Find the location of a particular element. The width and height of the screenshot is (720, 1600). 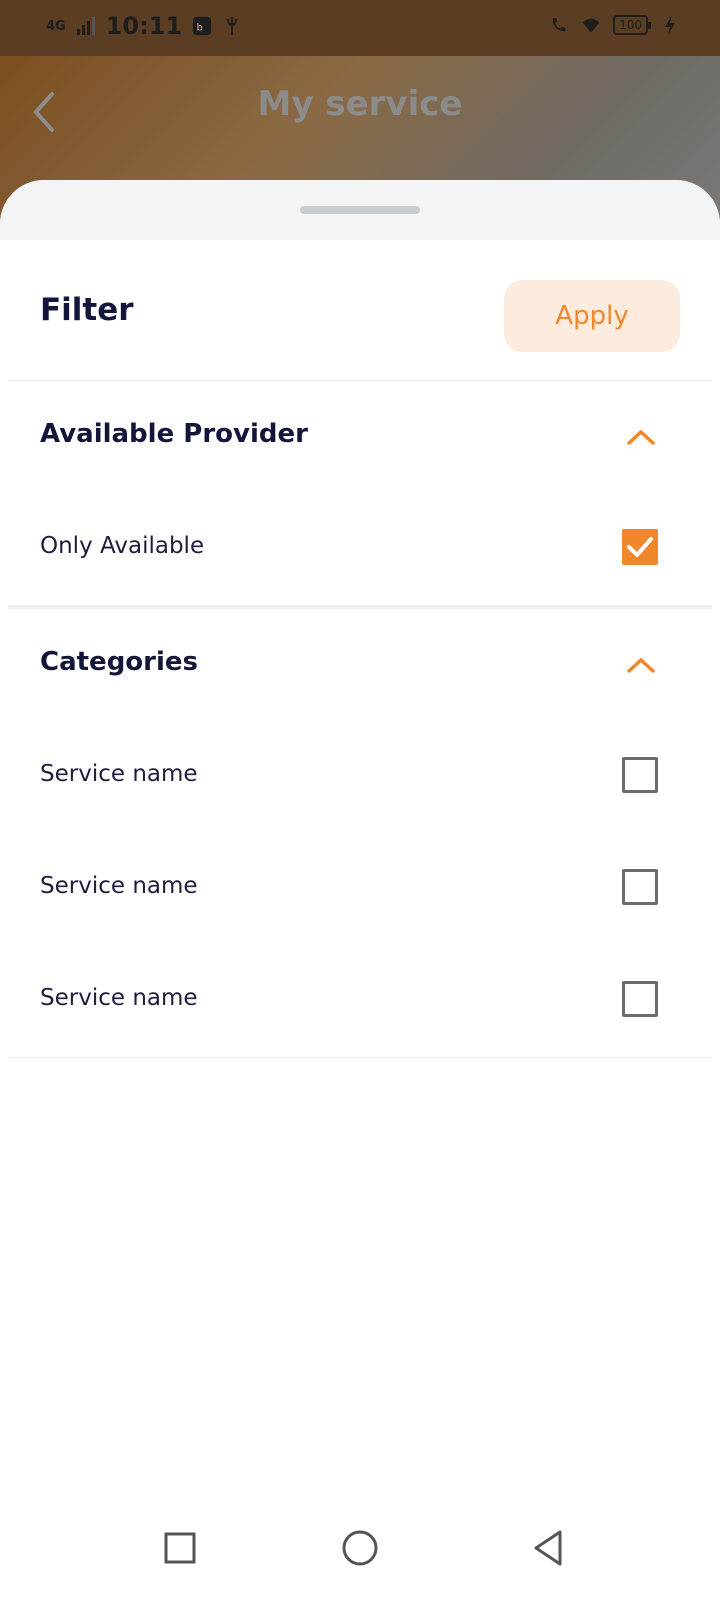

clock: 10:11 is located at coordinates (144, 26).